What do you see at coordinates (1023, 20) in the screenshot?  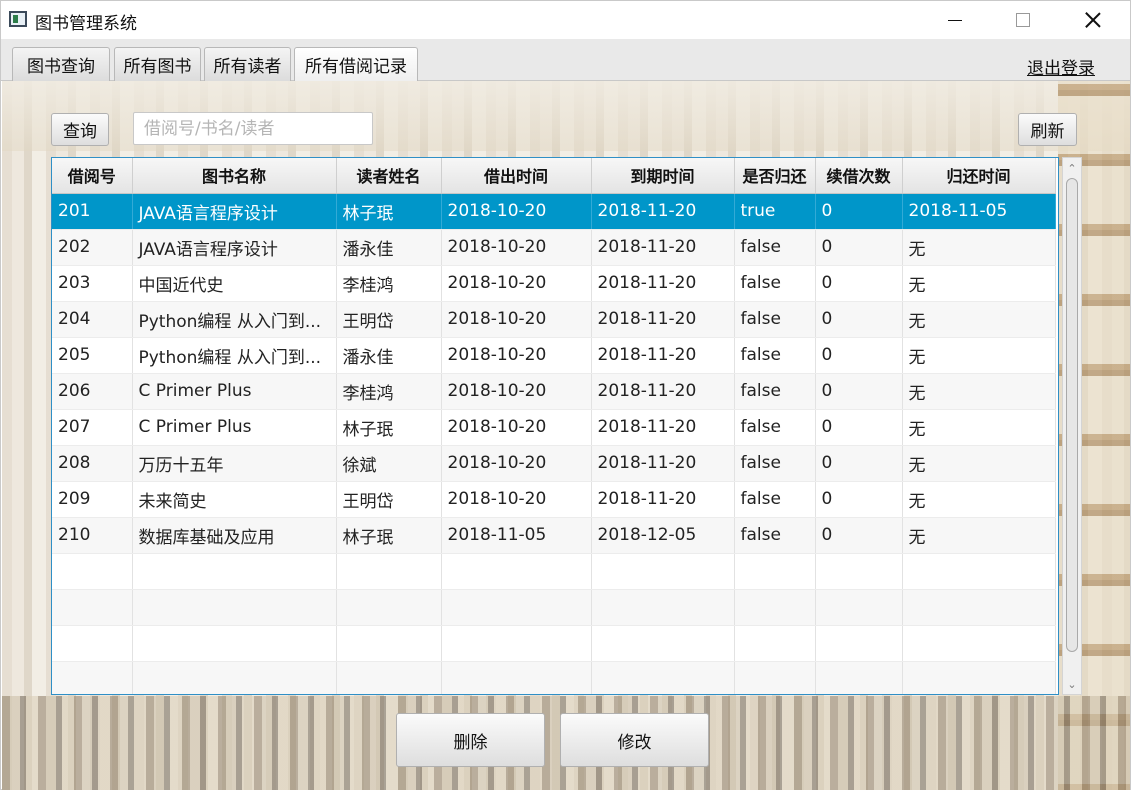 I see `maximize-button` at bounding box center [1023, 20].